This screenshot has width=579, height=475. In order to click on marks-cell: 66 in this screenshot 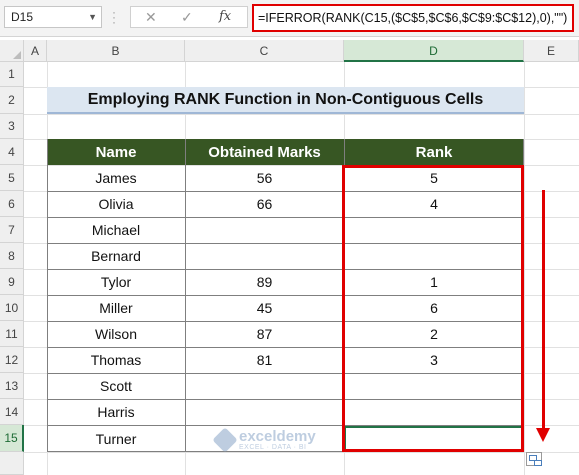, I will do `click(264, 204)`.